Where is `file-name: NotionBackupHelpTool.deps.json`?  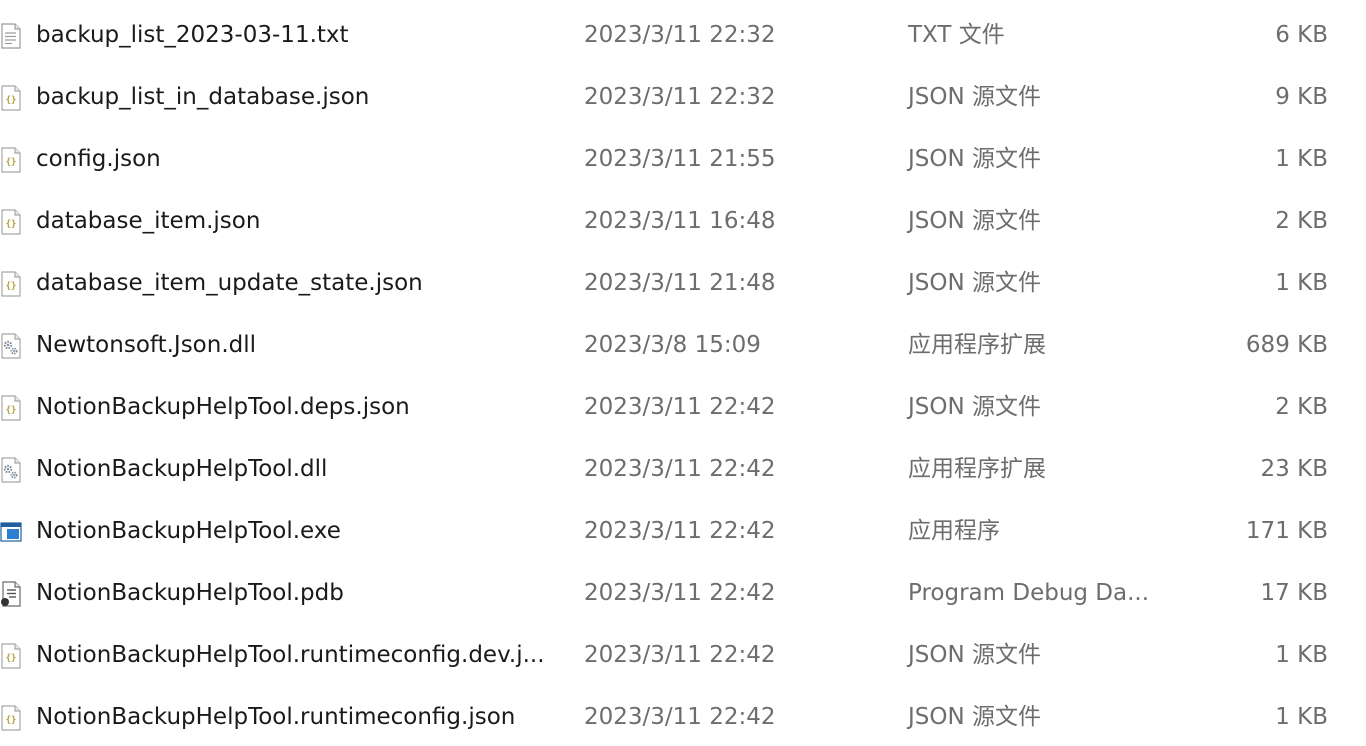 file-name: NotionBackupHelpTool.deps.json is located at coordinates (223, 407).